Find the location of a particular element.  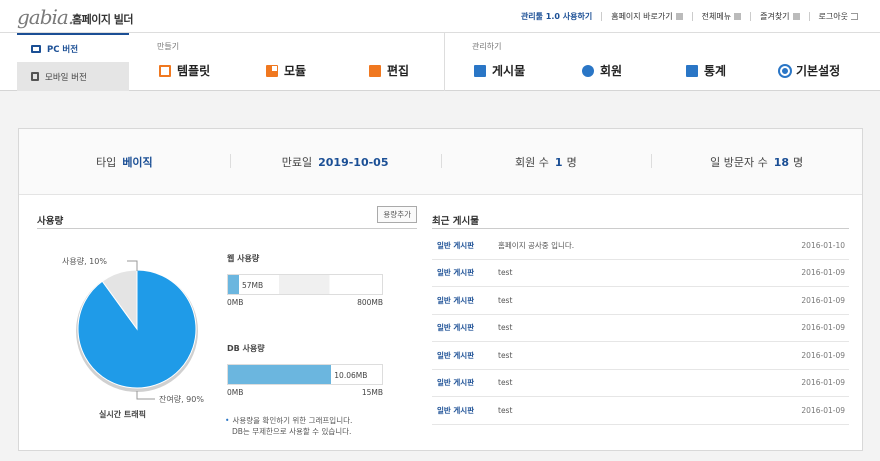

pie-used-label: 사용량, 10% is located at coordinates (84, 261).